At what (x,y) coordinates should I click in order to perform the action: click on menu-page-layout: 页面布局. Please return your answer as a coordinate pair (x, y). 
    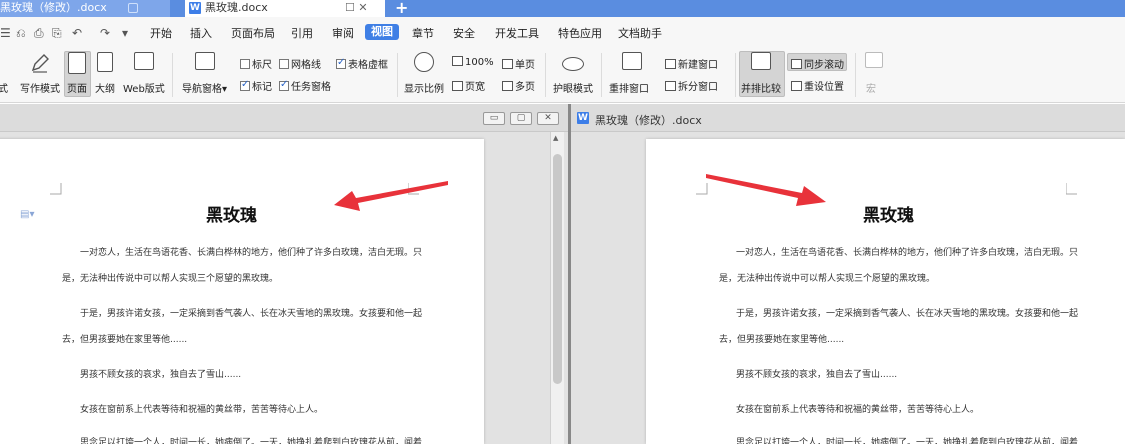
    Looking at the image, I should click on (253, 33).